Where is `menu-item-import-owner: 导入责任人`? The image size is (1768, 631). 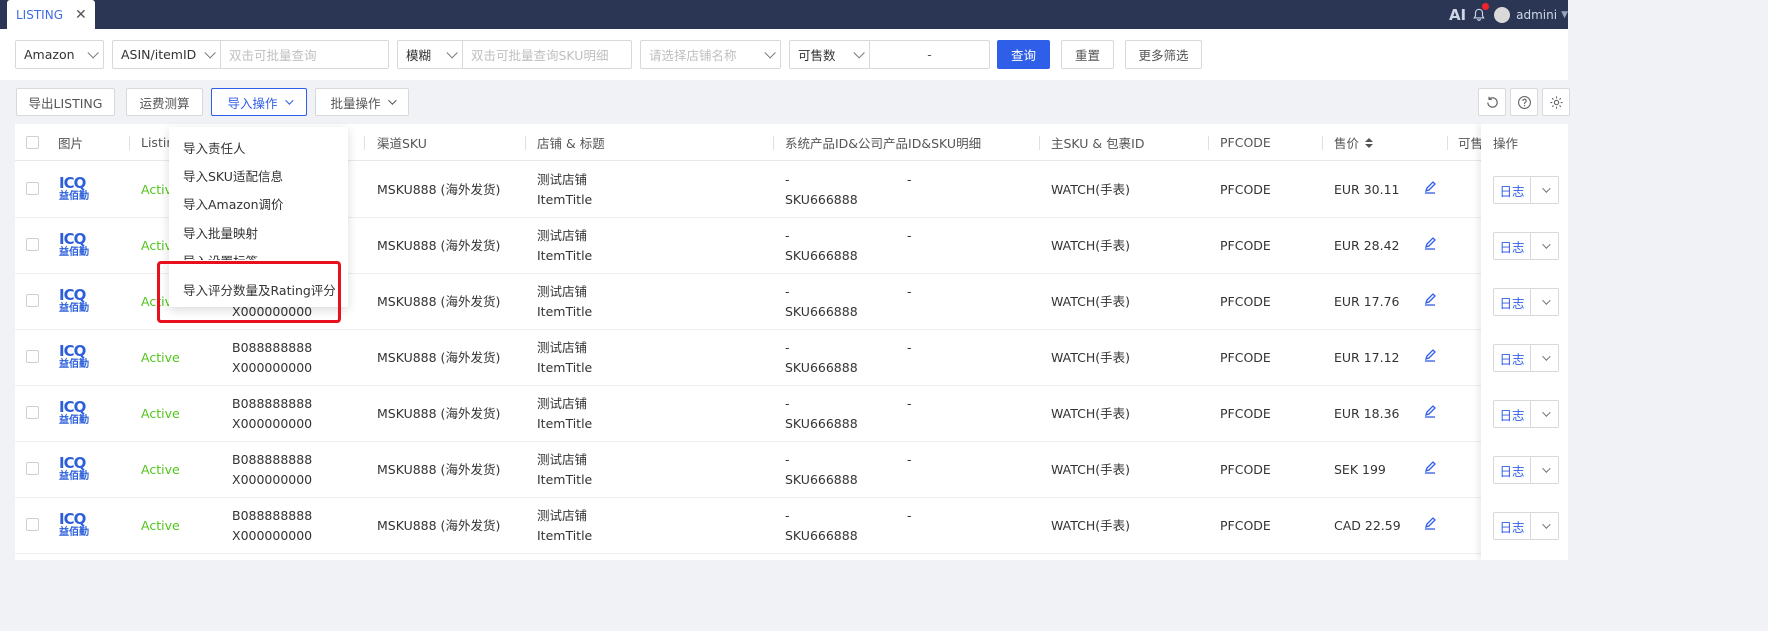
menu-item-import-owner: 导入责任人 is located at coordinates (214, 147).